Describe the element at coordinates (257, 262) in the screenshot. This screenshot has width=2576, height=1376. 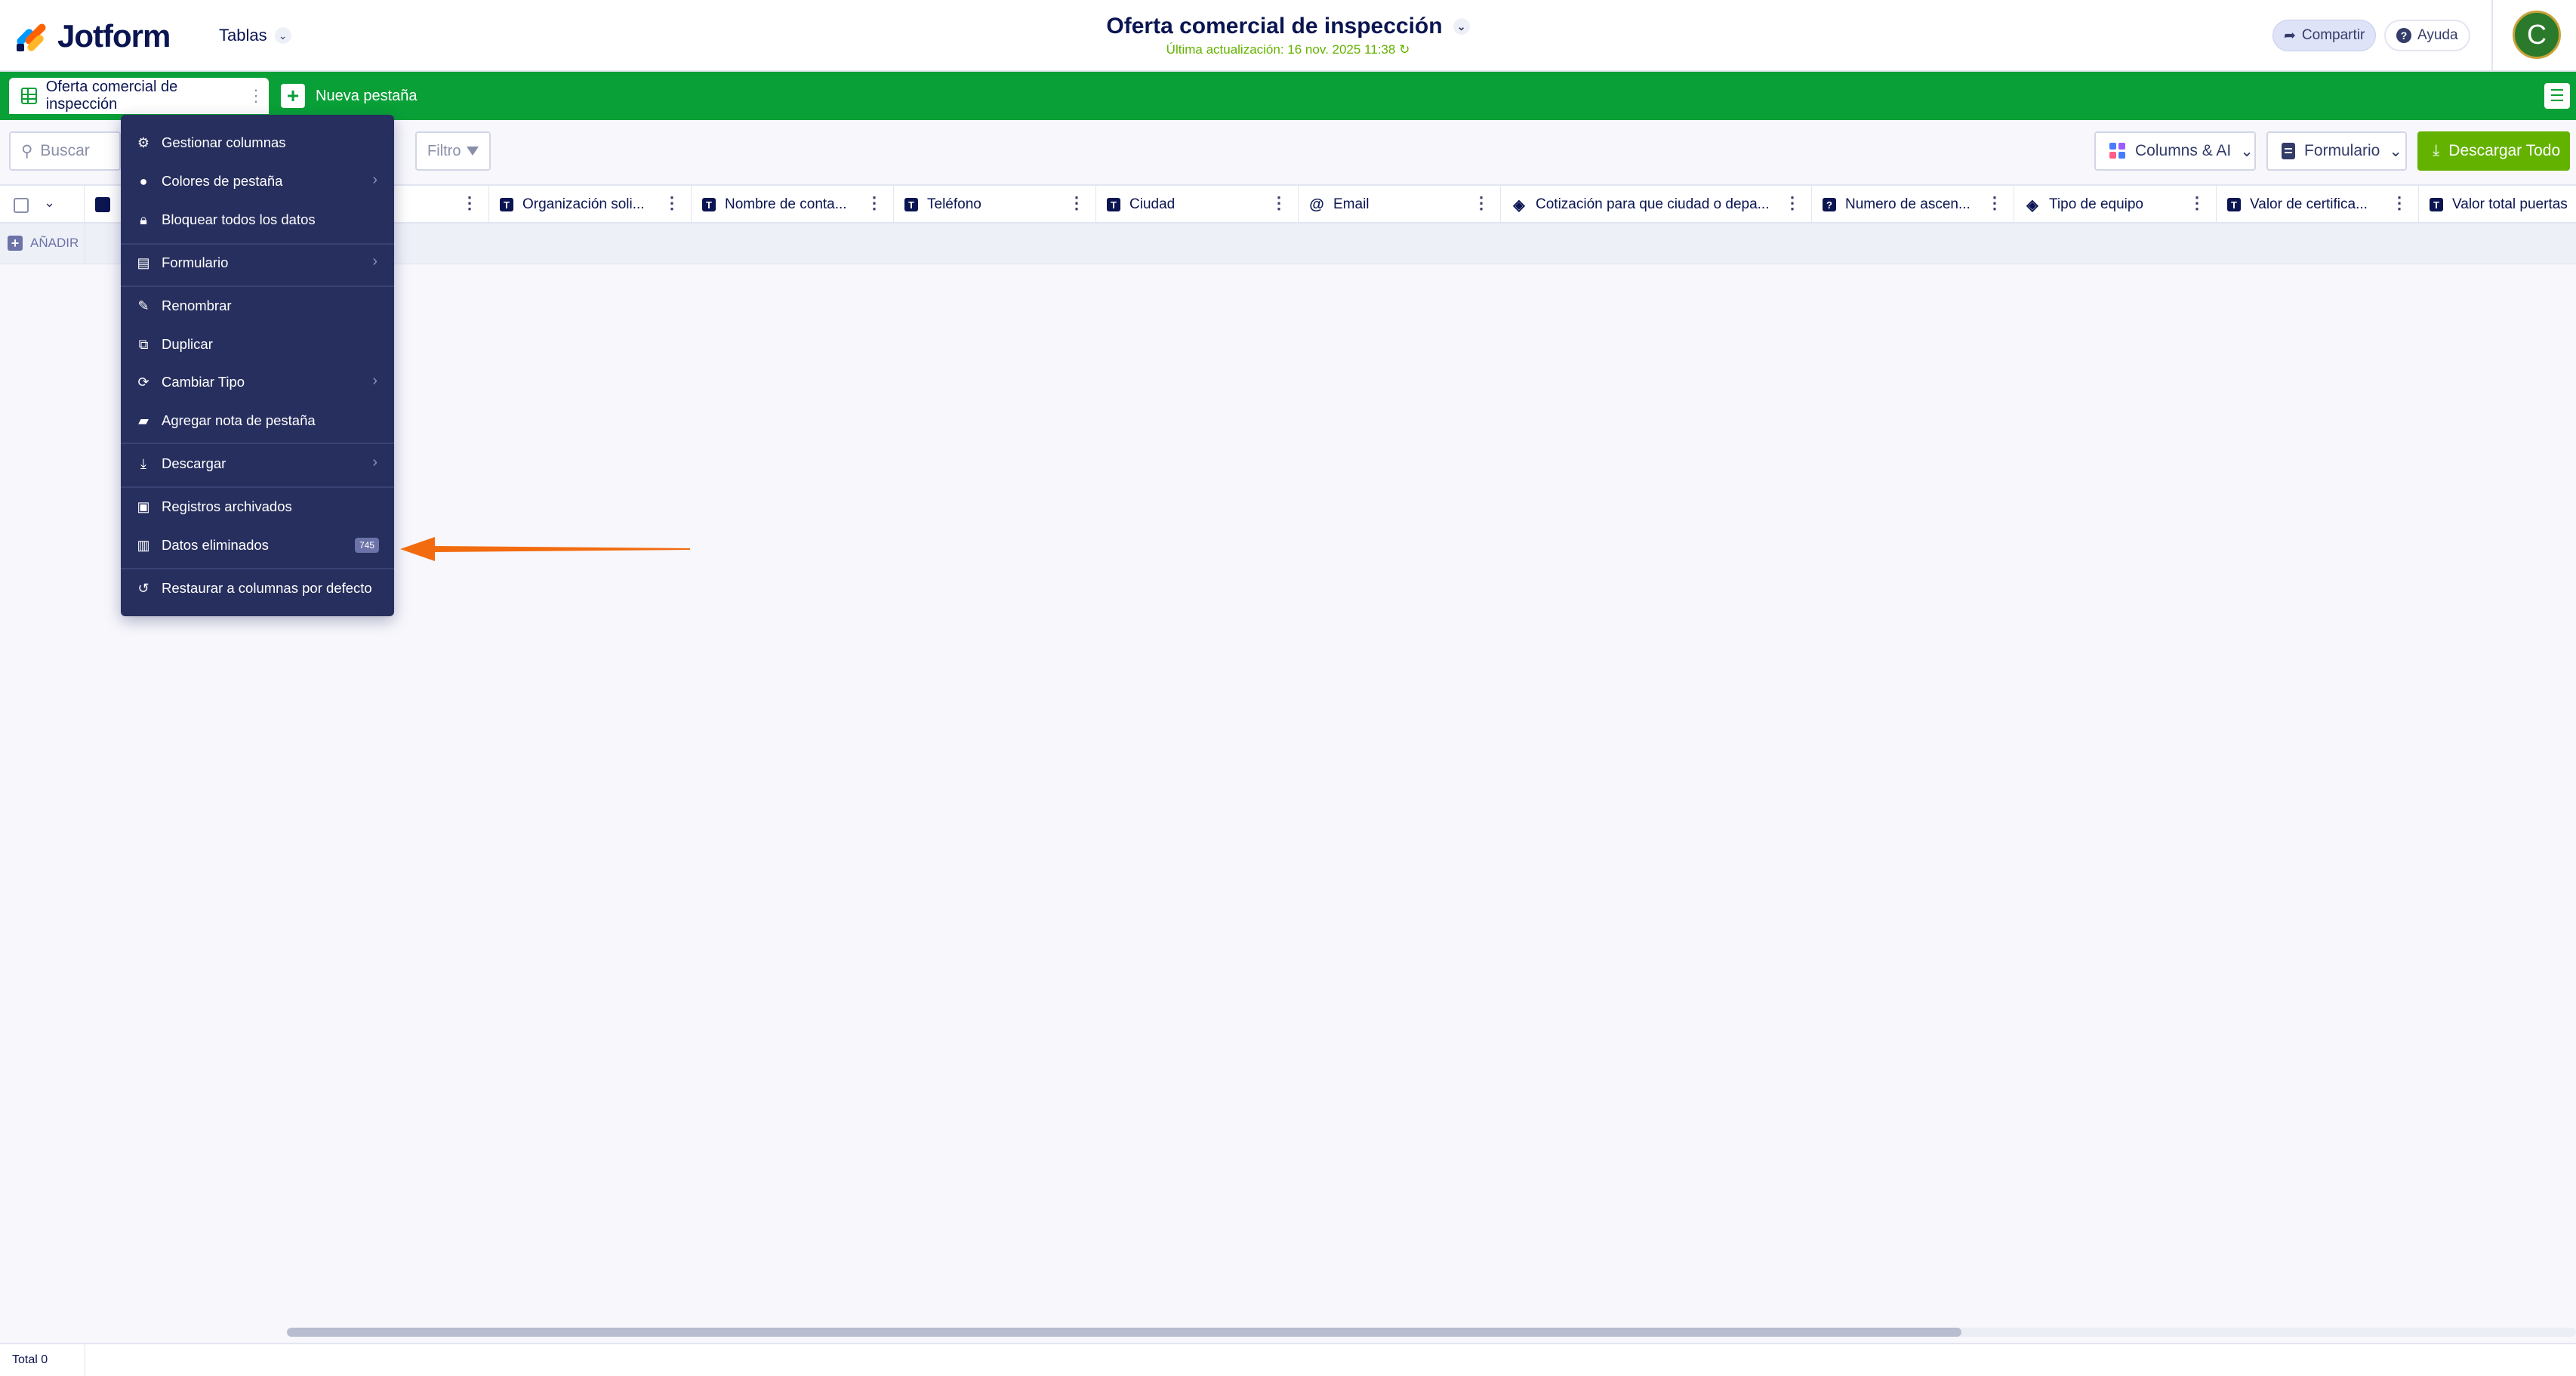
I see `menu-item-formulario: ▤ Formulario ›` at that location.